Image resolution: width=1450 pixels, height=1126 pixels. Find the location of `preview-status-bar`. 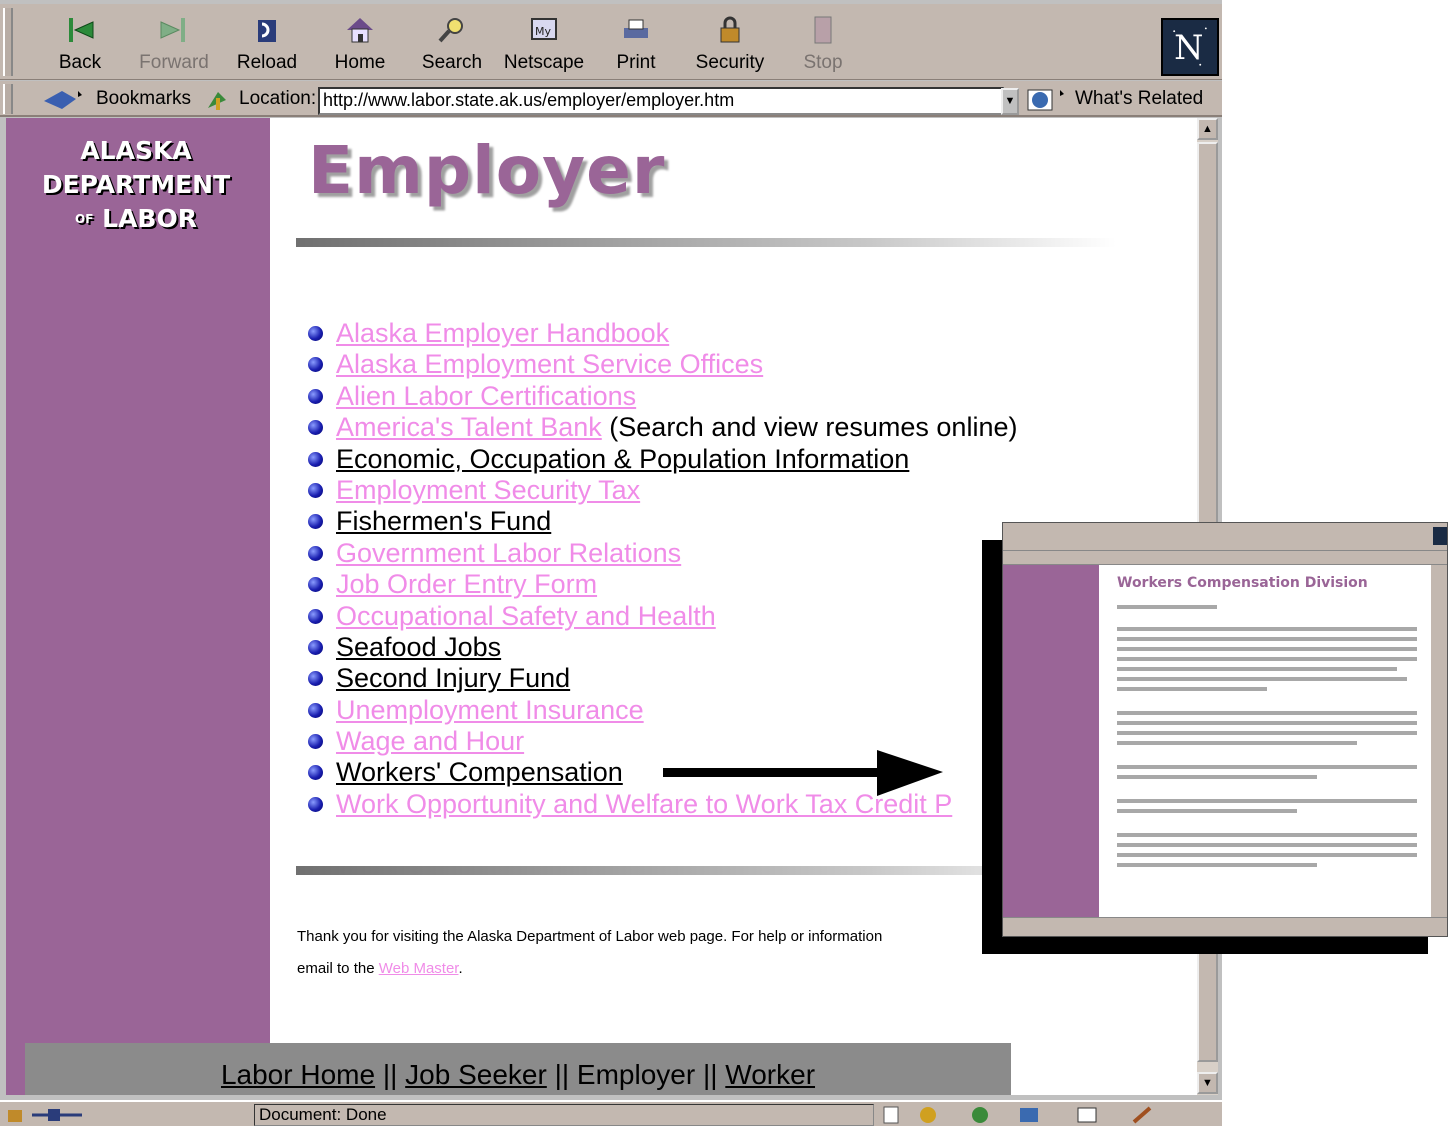

preview-status-bar is located at coordinates (1225, 926).